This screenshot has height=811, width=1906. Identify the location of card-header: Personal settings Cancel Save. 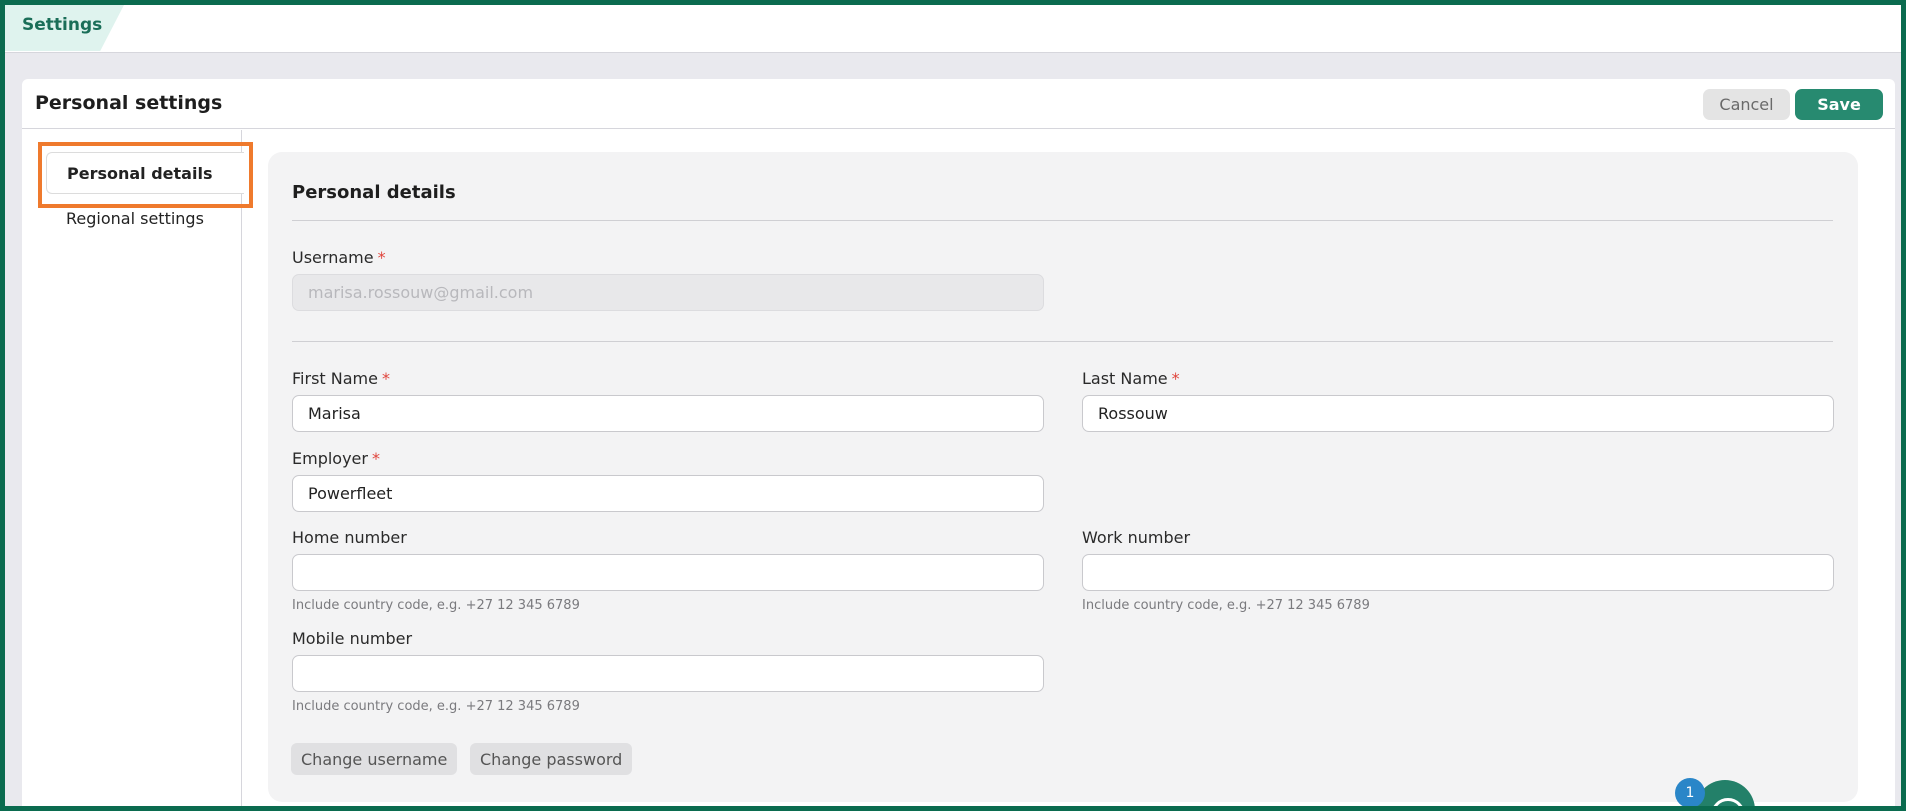
(958, 104).